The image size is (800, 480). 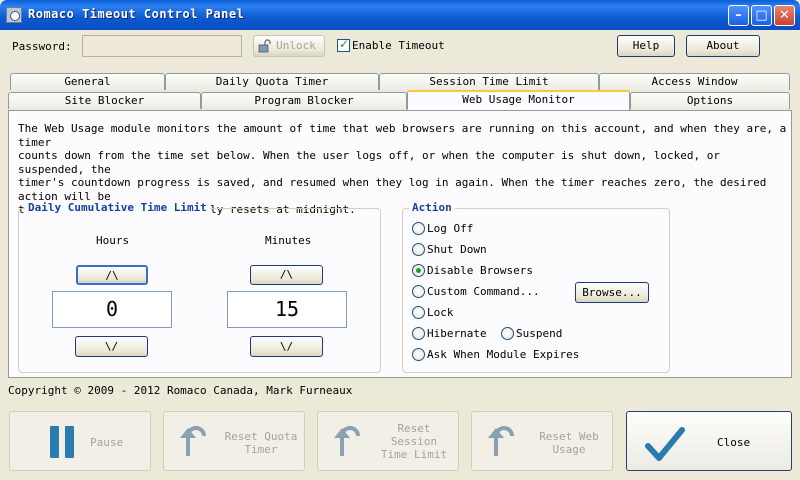 What do you see at coordinates (489, 81) in the screenshot?
I see `tab-session-time-limit: Session Time Limit` at bounding box center [489, 81].